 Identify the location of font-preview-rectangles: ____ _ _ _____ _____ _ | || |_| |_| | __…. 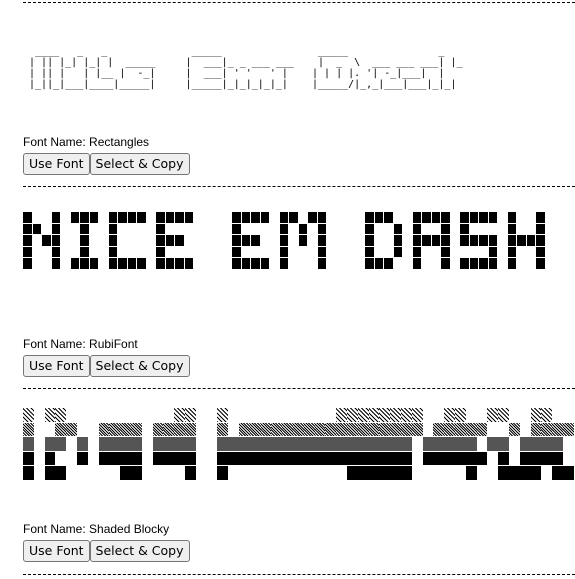
(242, 68).